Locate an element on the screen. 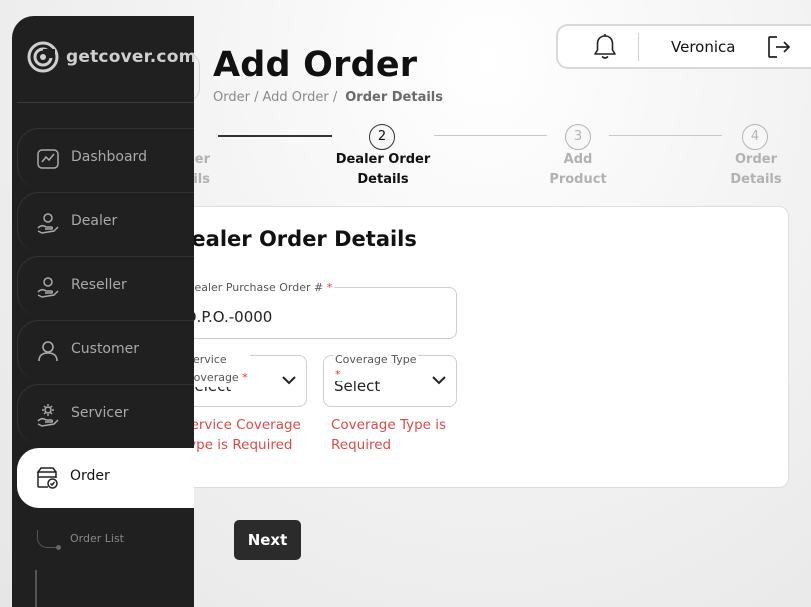  step-4-label-line2: Details is located at coordinates (756, 179).